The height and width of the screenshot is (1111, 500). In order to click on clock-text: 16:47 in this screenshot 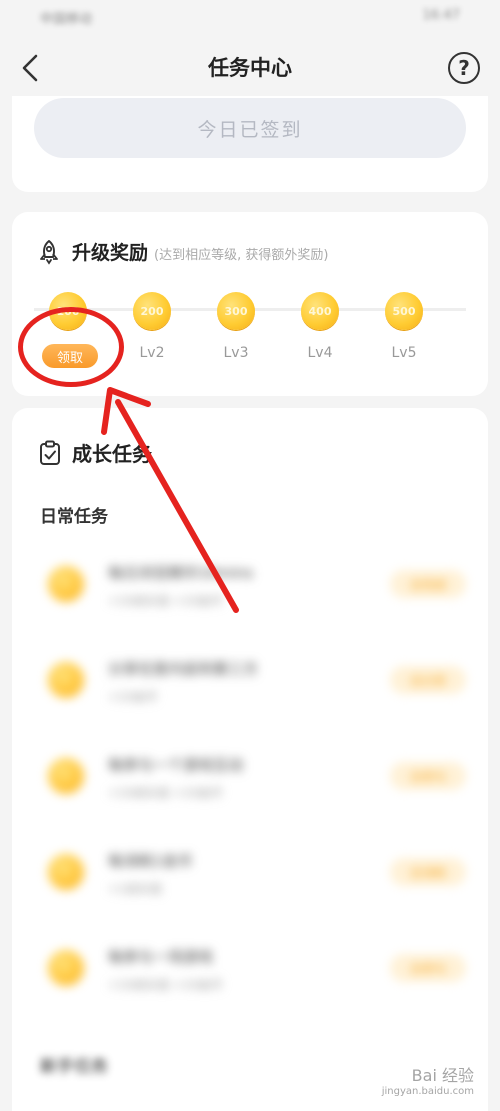, I will do `click(441, 15)`.